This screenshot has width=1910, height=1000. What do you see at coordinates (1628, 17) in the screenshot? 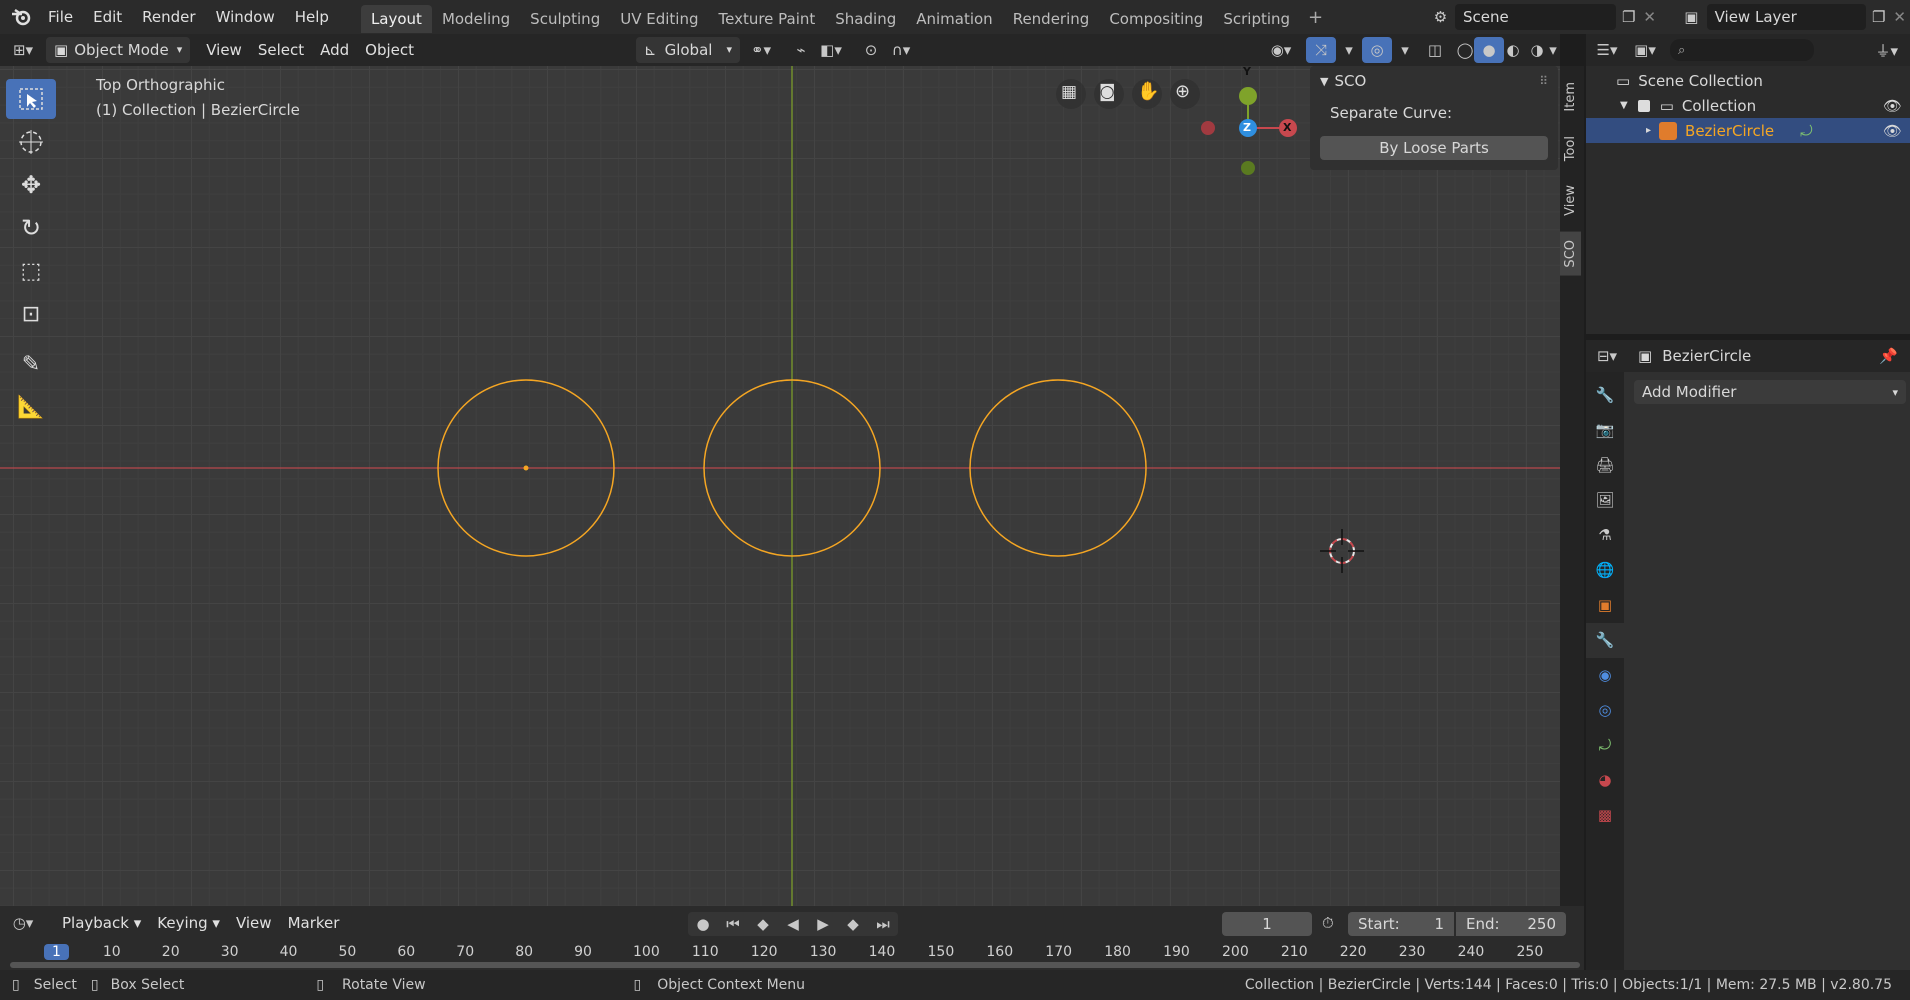
I see `new-scene-icon: ❐` at bounding box center [1628, 17].